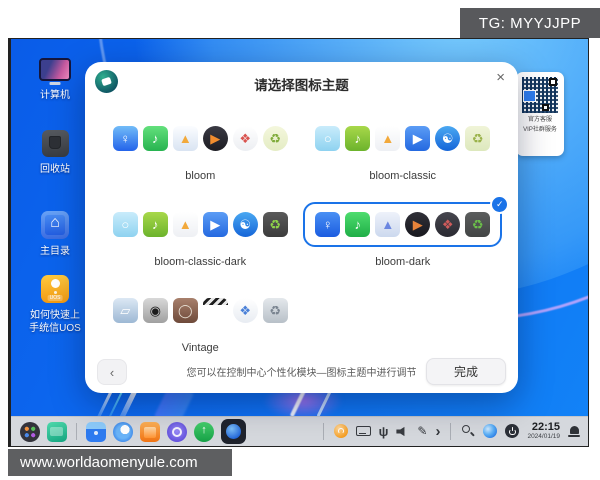  Describe the element at coordinates (200, 224) in the screenshot. I see `theme-icons-bloom-classic-dark: ○ ♪ ▲ ▶ ☯ ♻` at that location.